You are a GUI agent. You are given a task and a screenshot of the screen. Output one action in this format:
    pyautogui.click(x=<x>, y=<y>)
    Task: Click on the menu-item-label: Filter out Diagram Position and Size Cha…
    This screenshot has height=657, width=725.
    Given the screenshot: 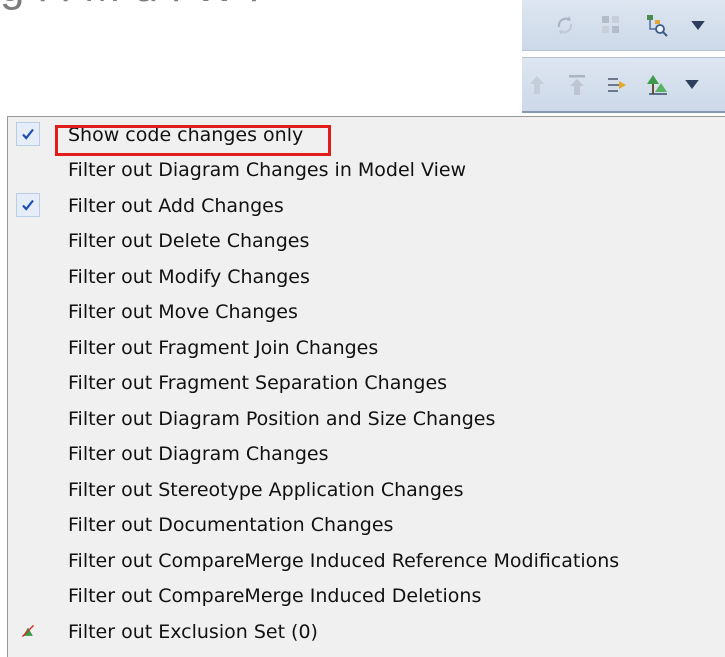 What is the action you would take?
    pyautogui.click(x=282, y=418)
    